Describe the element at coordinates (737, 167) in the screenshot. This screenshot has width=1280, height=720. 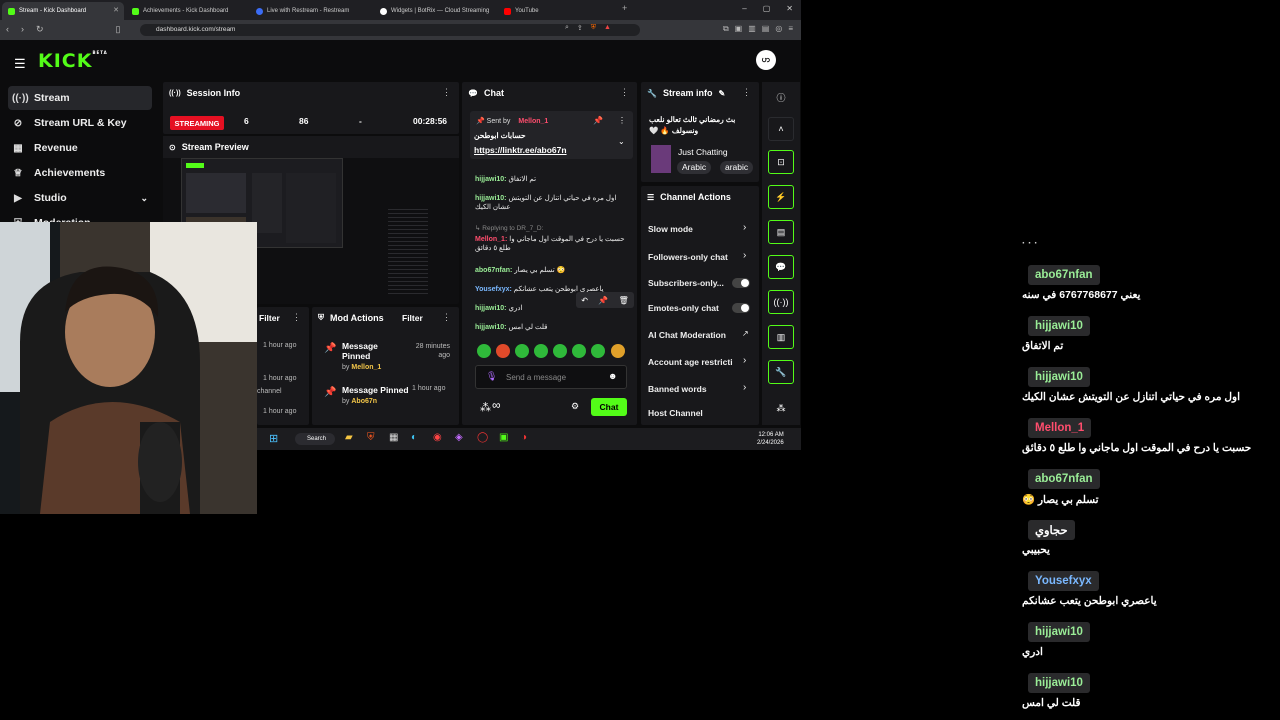
I see `tag-chip: arabic` at that location.